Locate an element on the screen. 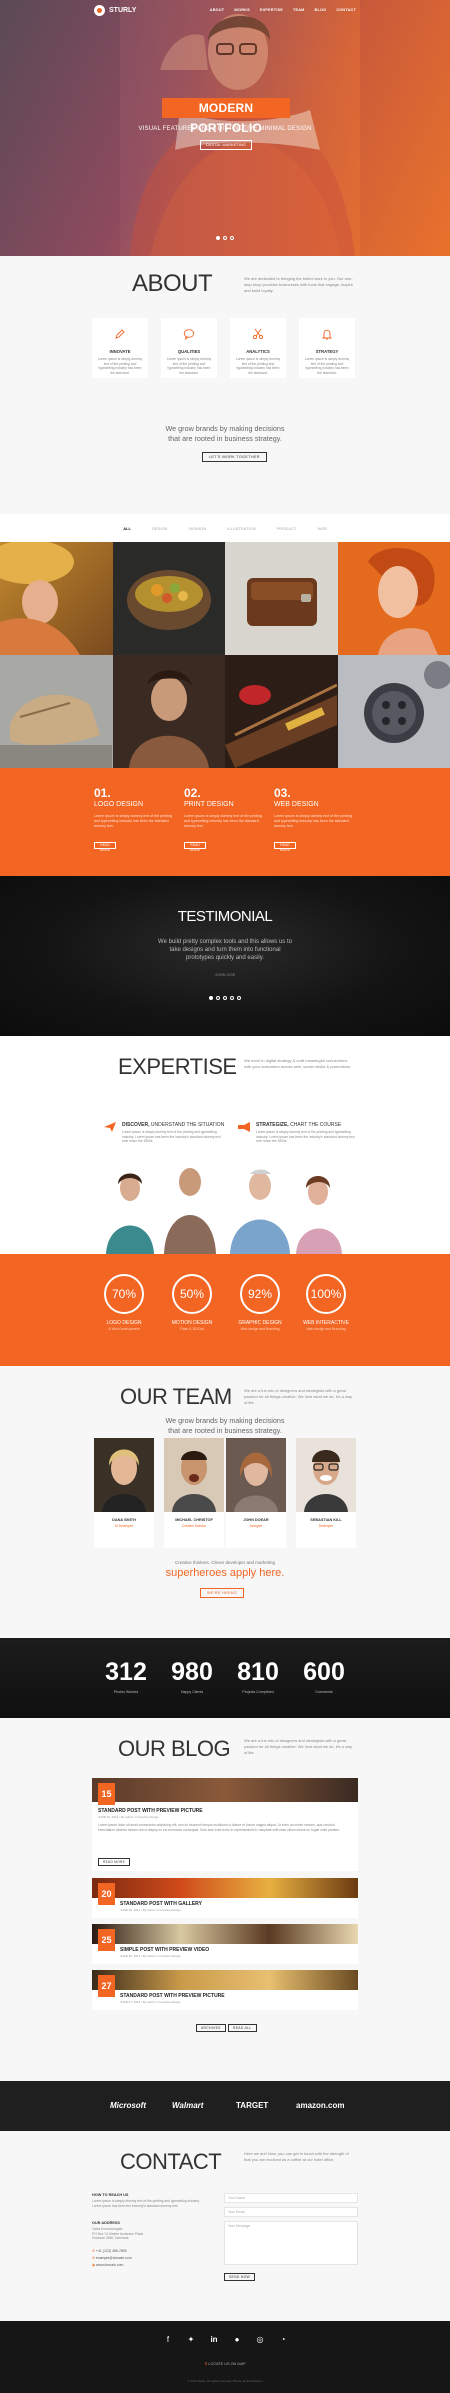 Image resolution: width=450 pixels, height=2393 pixels. skill-label: LOGO DESIGN is located at coordinates (124, 1323).